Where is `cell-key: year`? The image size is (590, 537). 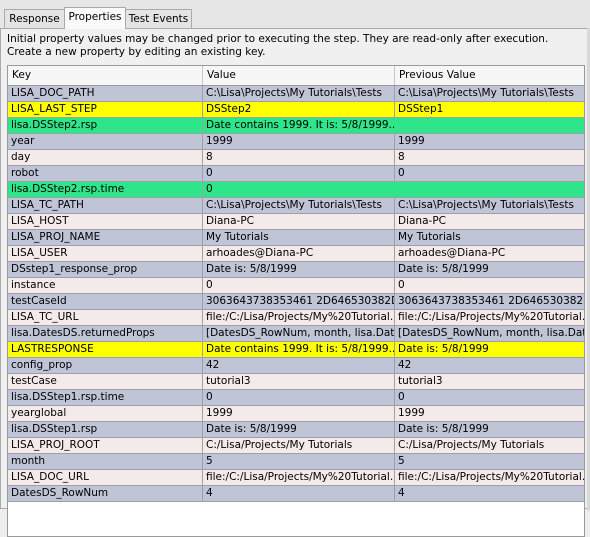
cell-key: year is located at coordinates (105, 141).